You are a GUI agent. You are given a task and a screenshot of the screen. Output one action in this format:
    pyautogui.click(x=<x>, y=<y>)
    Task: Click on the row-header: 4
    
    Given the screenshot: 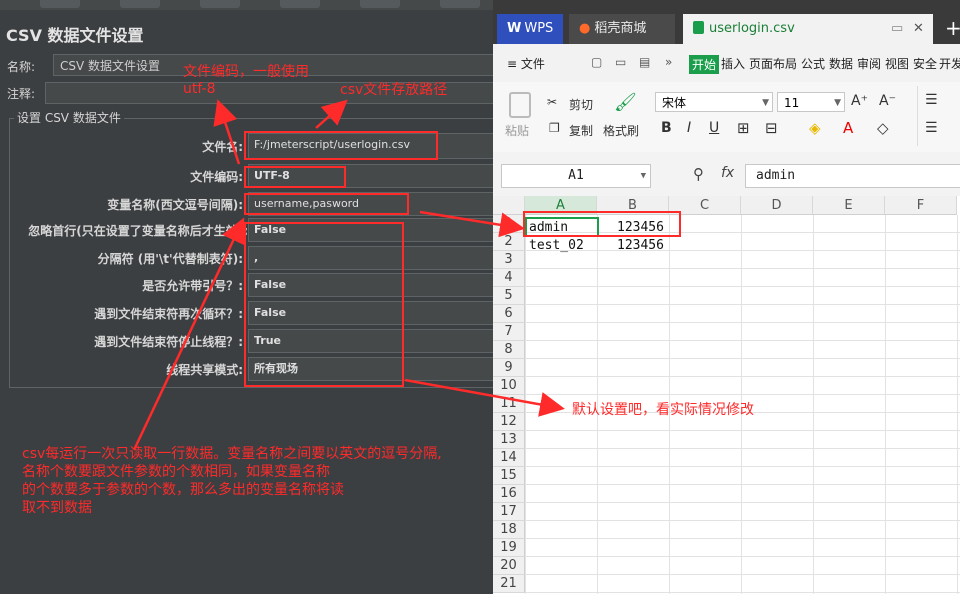 What is the action you would take?
    pyautogui.click(x=509, y=278)
    